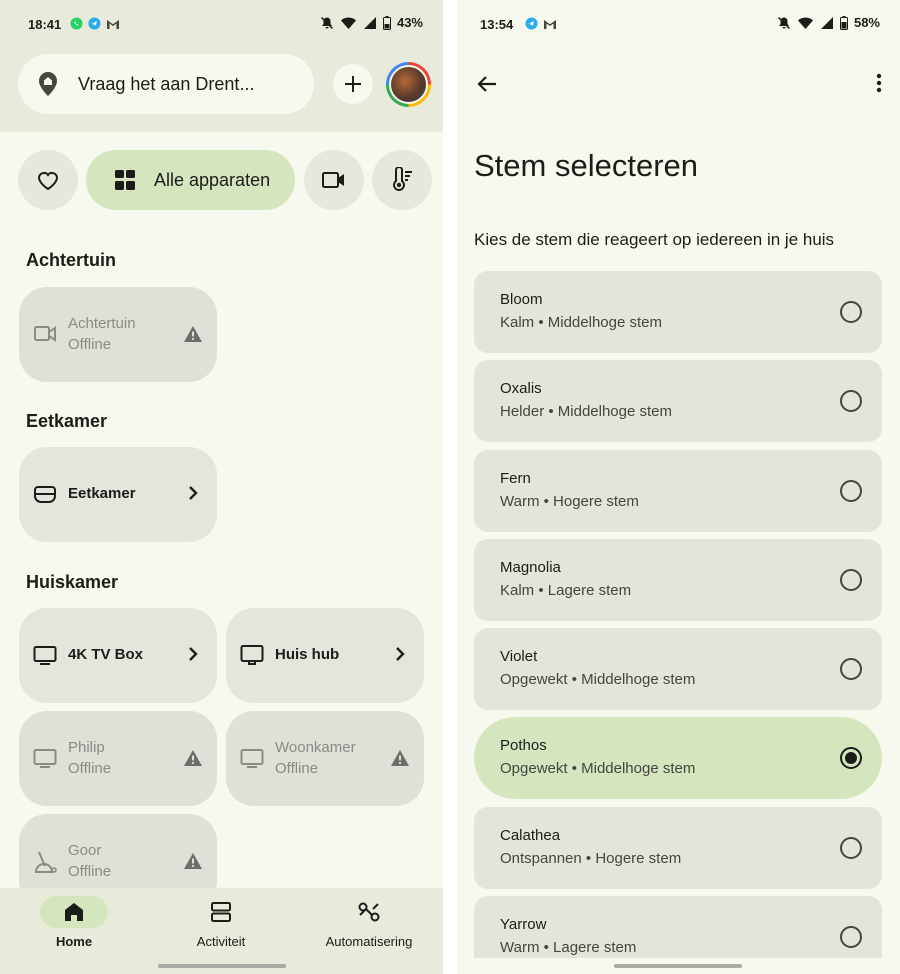 The width and height of the screenshot is (900, 974). Describe the element at coordinates (530, 567) in the screenshot. I see `voice-name: Magnolia` at that location.